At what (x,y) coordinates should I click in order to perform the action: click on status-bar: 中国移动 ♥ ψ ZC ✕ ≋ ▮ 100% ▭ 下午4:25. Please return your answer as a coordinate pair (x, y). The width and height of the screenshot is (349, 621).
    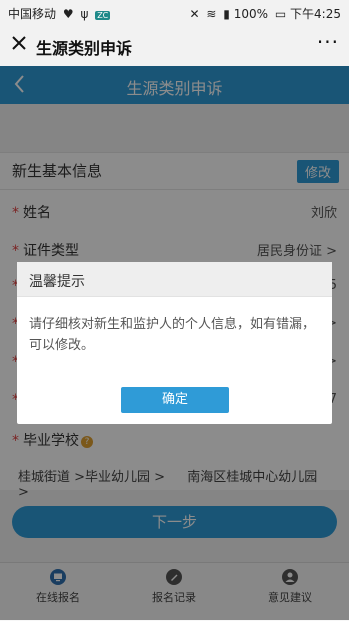
    Looking at the image, I should click on (174, 12).